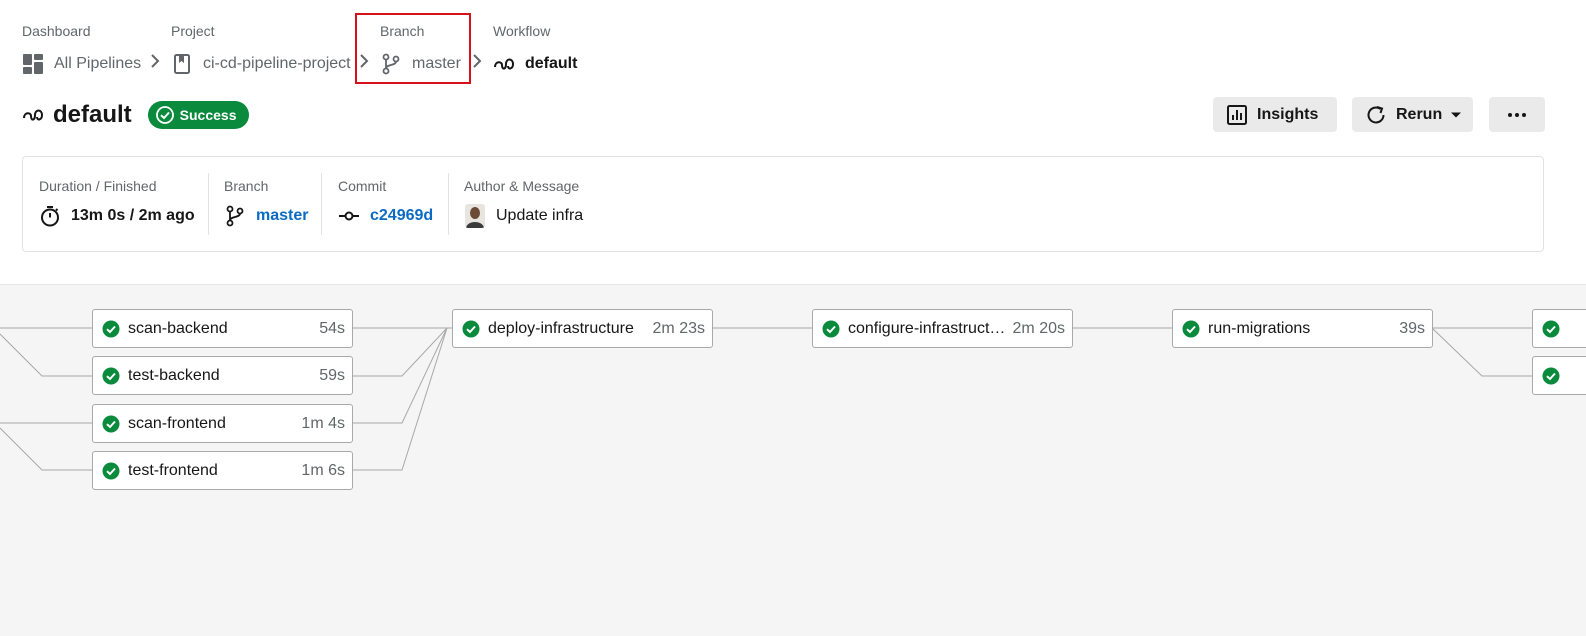 The height and width of the screenshot is (636, 1586). I want to click on status-badge: Success, so click(198, 115).